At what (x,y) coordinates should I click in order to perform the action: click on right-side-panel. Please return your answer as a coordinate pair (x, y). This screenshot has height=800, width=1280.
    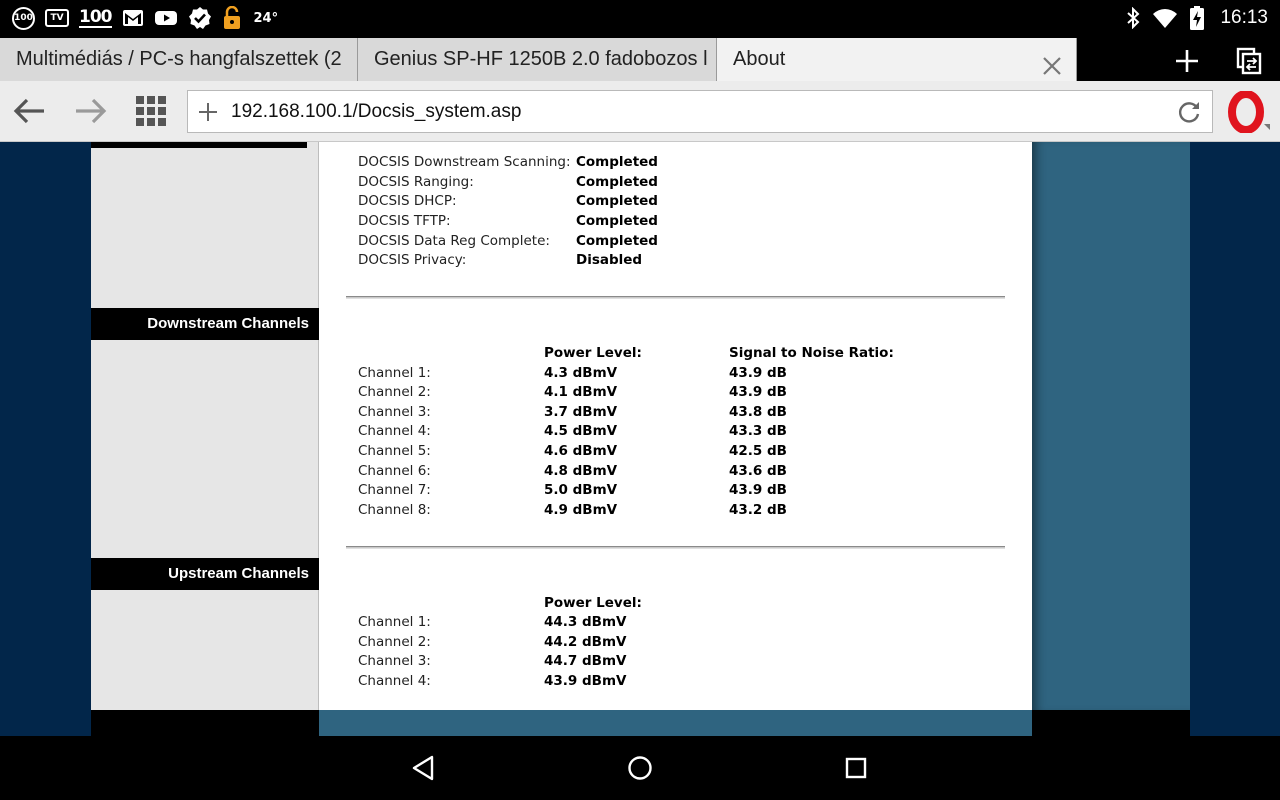
    Looking at the image, I should click on (1111, 426).